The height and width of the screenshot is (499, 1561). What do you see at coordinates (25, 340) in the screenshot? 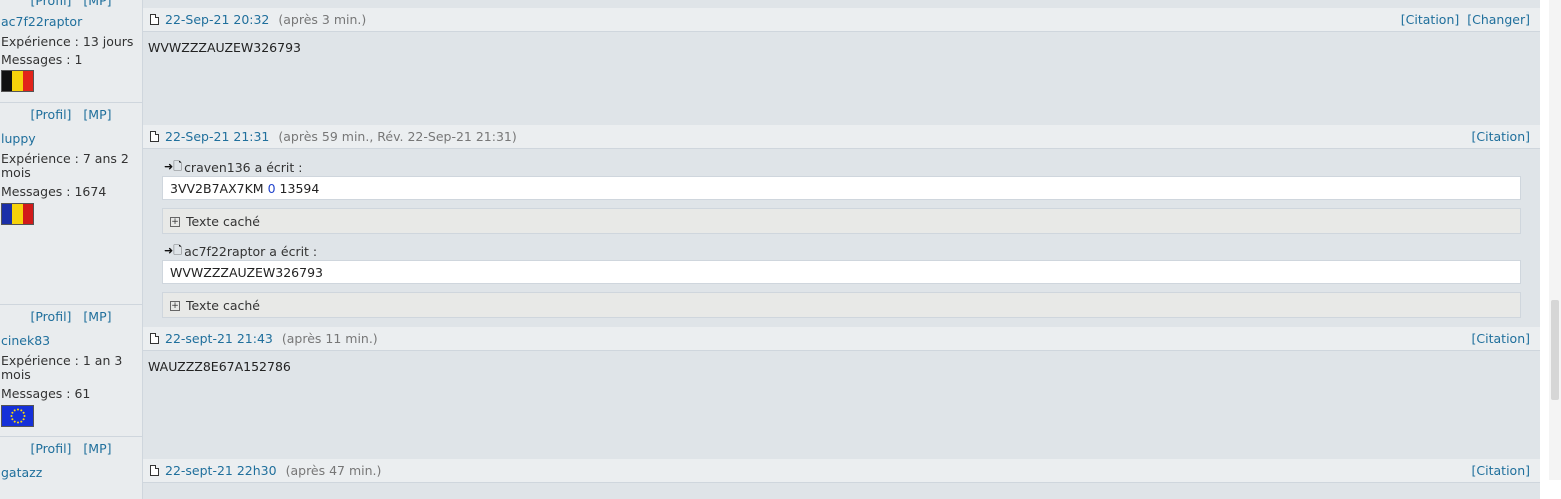
I see `username-link: cinek83` at bounding box center [25, 340].